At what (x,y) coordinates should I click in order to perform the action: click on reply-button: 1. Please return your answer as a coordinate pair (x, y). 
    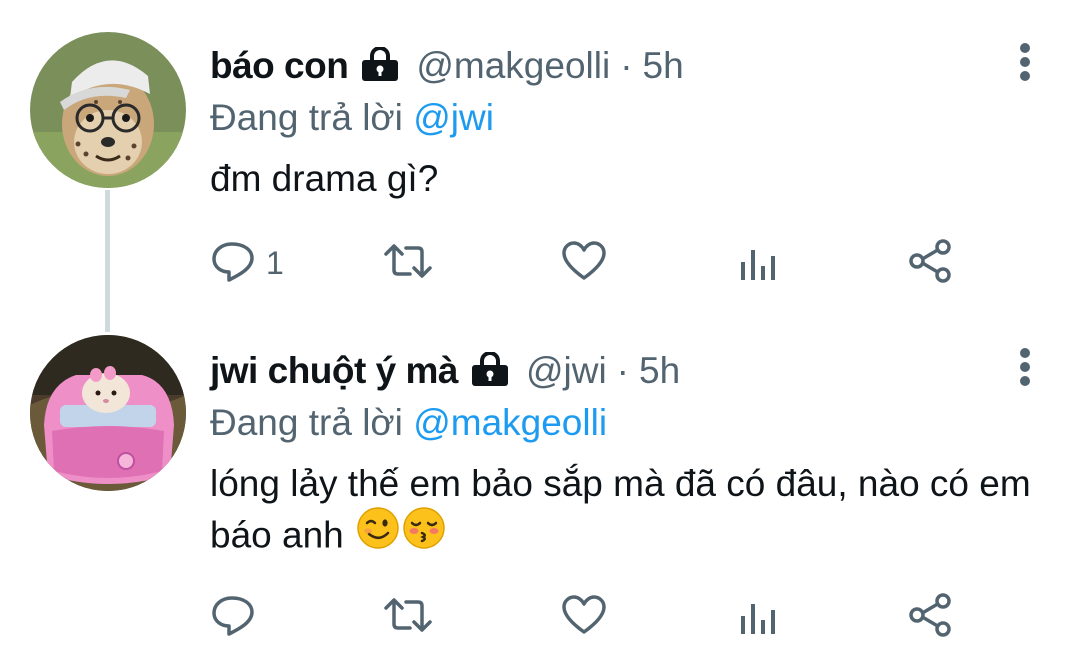
    Looking at the image, I should click on (247, 263).